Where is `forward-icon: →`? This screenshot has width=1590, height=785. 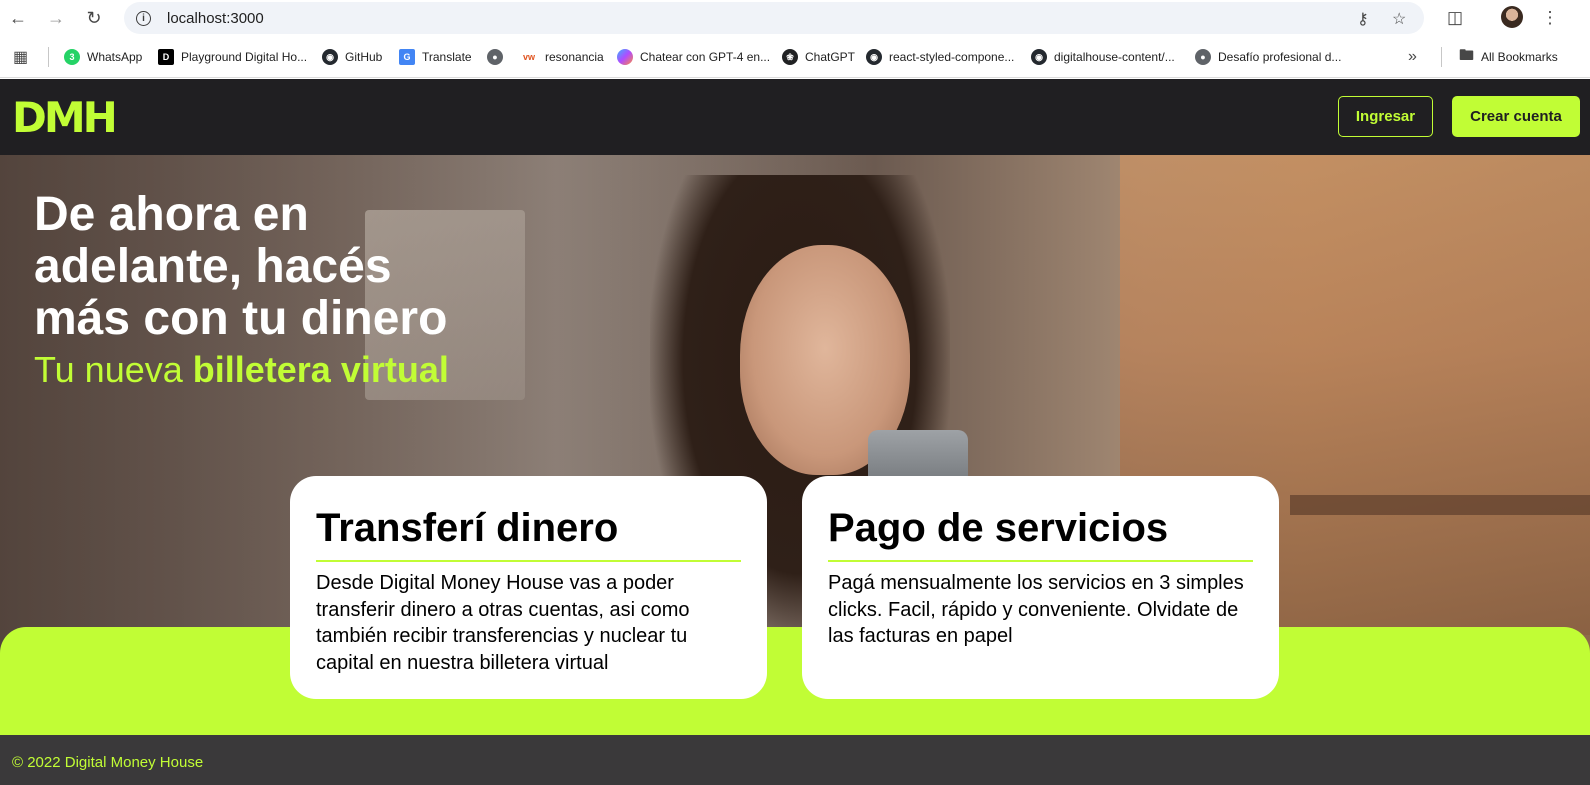 forward-icon: → is located at coordinates (56, 18).